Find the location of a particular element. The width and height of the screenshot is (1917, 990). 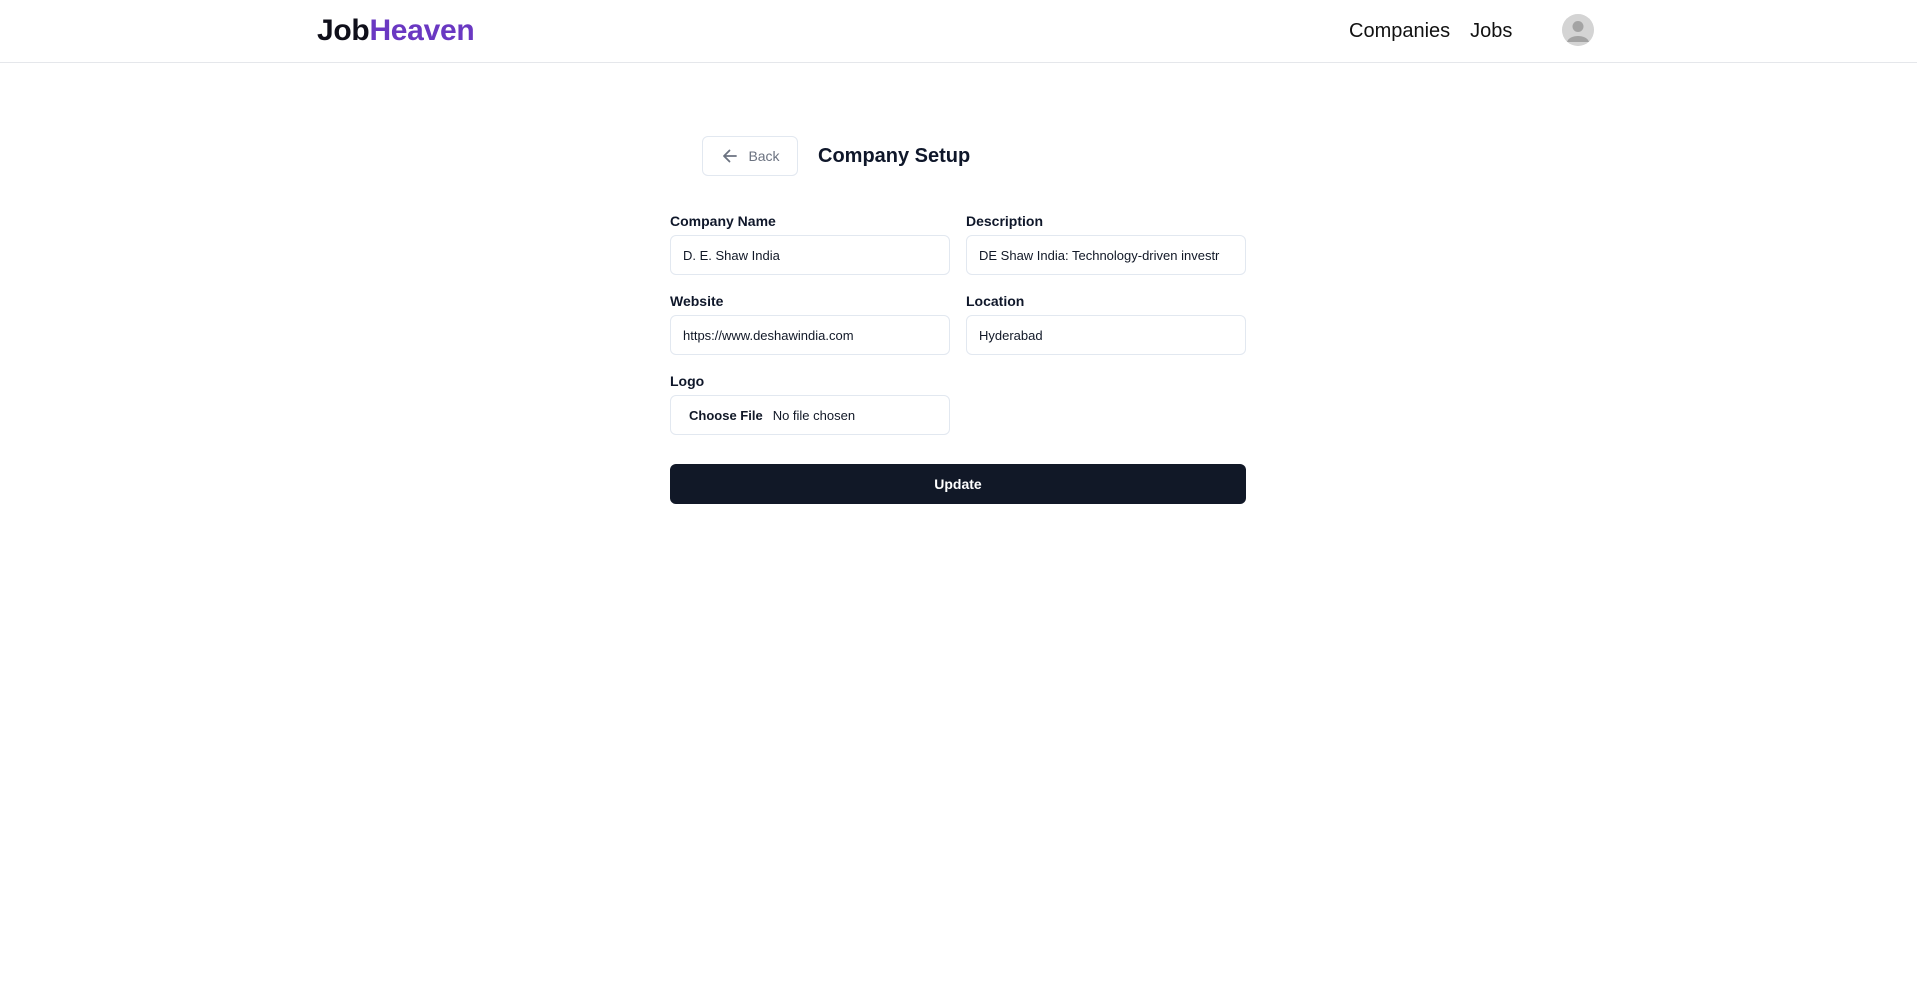

back-button: Back is located at coordinates (750, 156).